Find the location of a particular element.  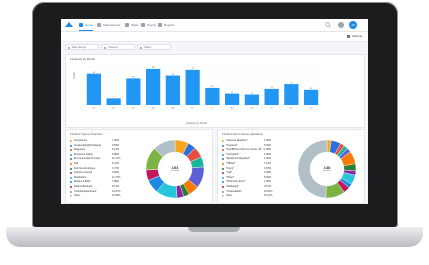

bar-Jun is located at coordinates (192, 87).